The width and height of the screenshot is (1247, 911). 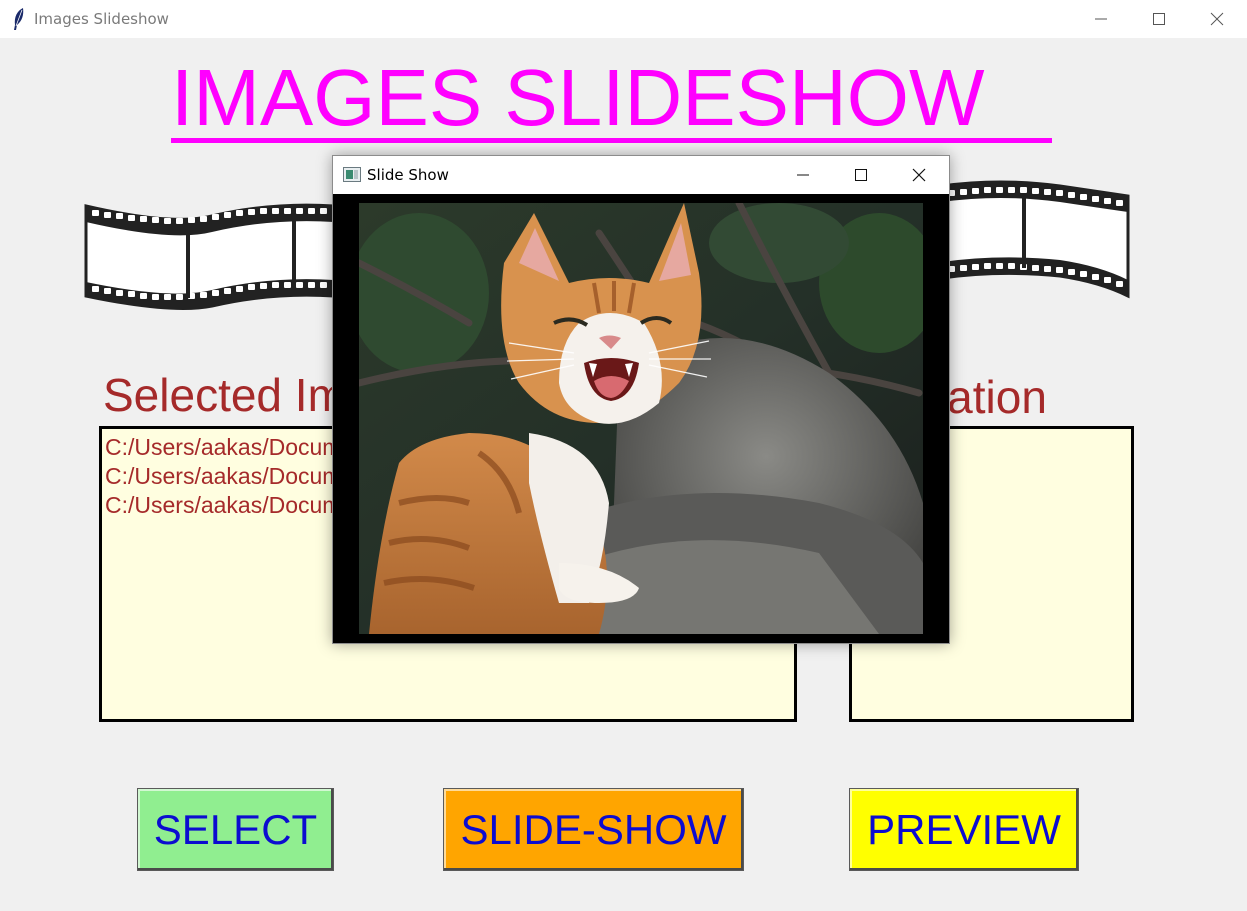 I want to click on popup-close-button, so click(x=919, y=175).